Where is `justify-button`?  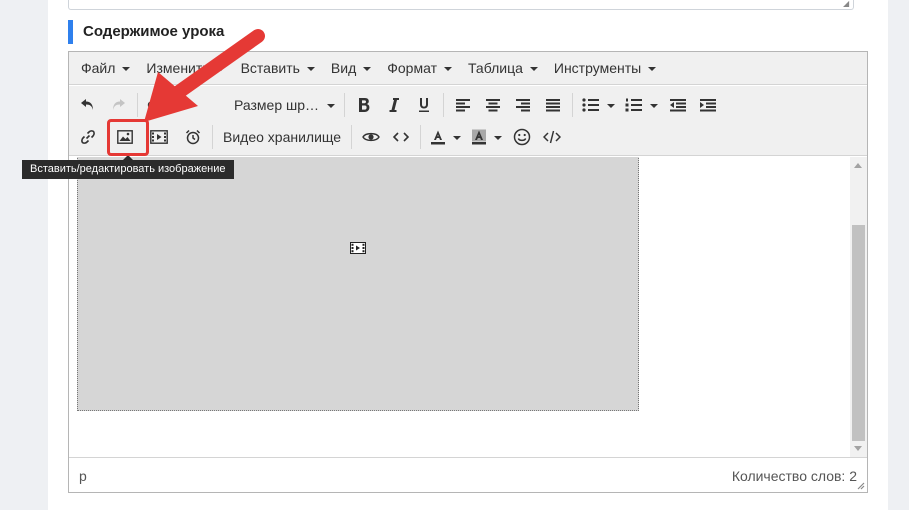 justify-button is located at coordinates (553, 105).